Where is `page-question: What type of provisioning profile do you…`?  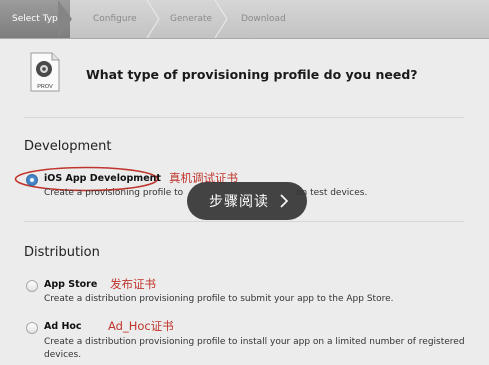 page-question: What type of provisioning profile do you… is located at coordinates (252, 74).